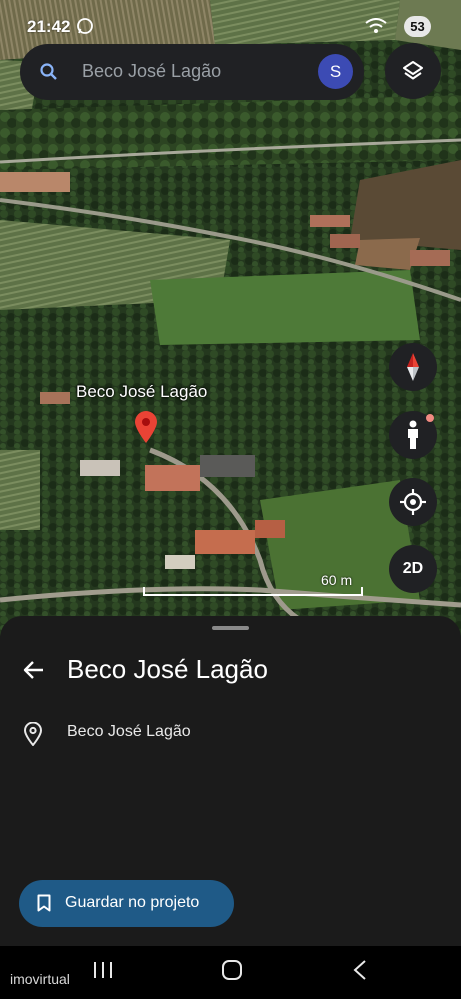  I want to click on 2d-mode-button: 2D, so click(413, 569).